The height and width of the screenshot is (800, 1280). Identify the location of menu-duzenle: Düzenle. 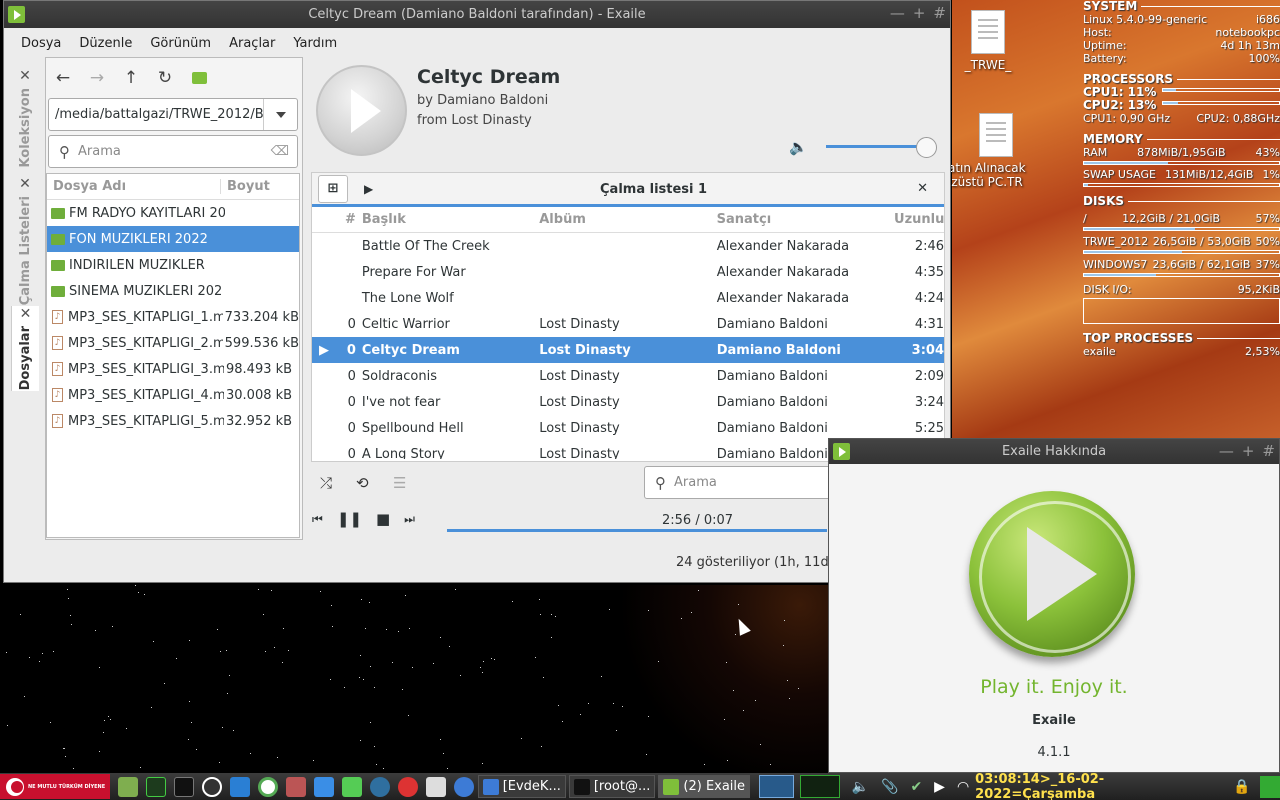
(105, 43).